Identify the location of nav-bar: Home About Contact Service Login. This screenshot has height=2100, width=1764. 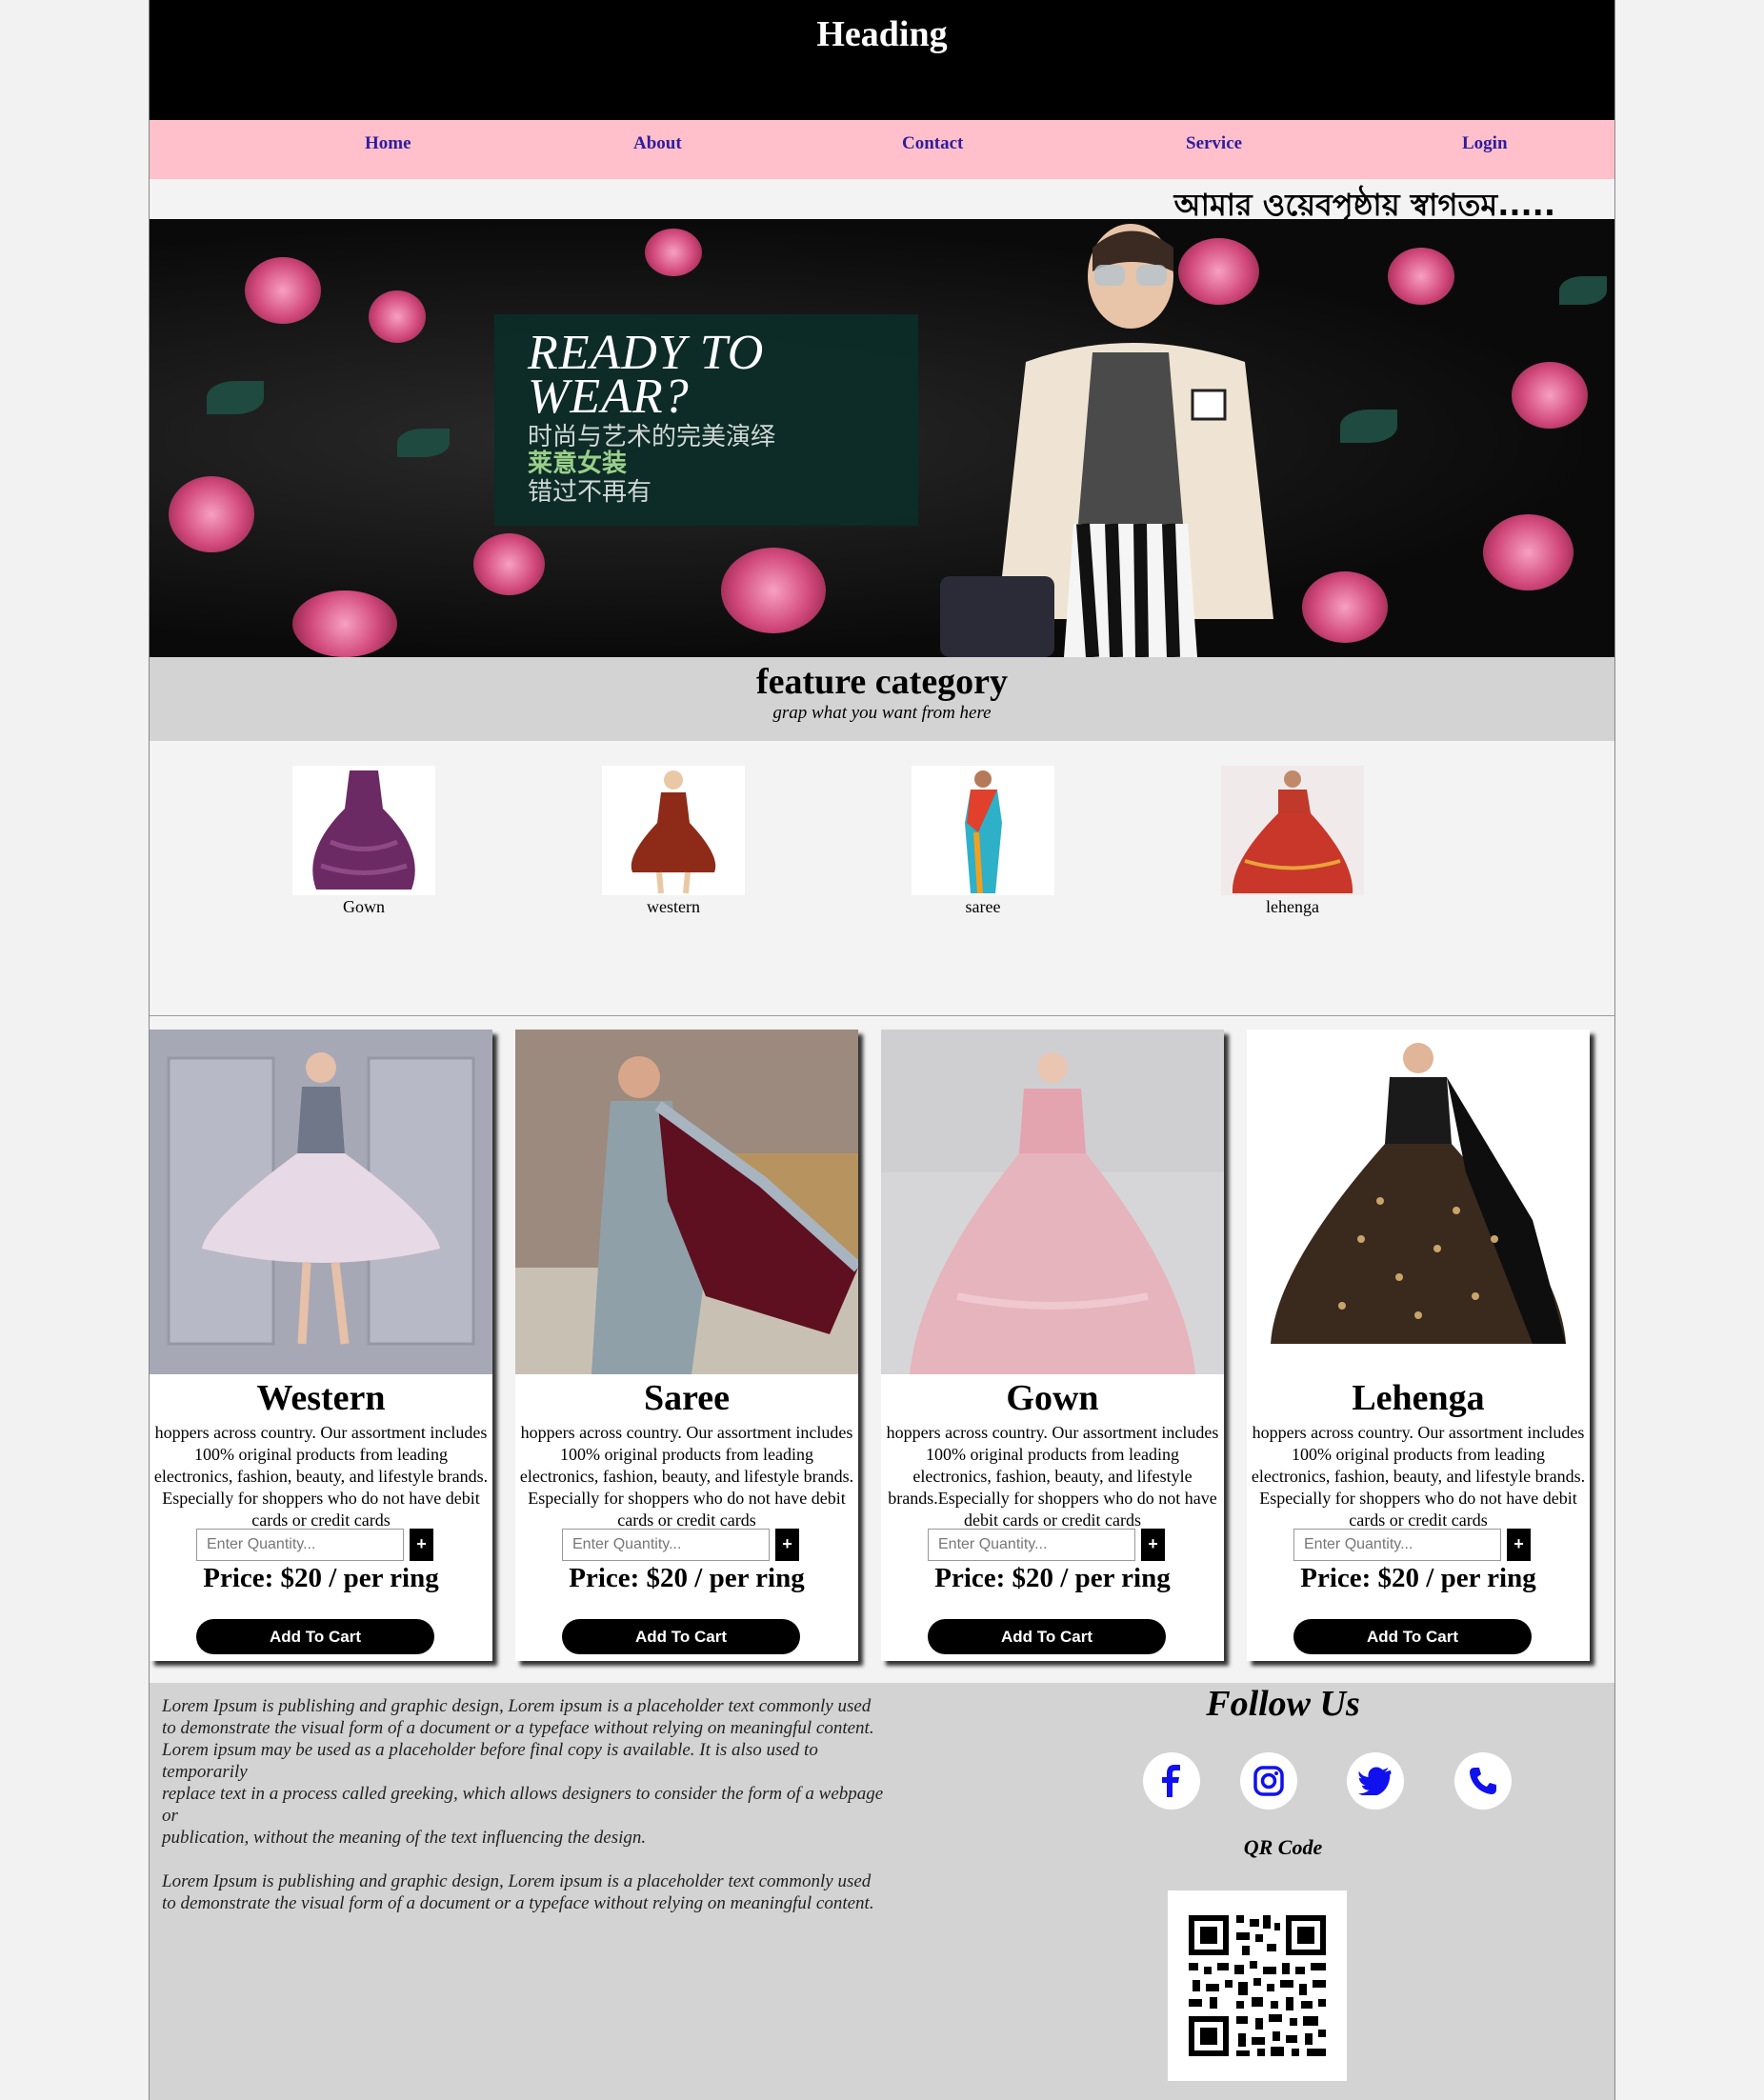
(882, 149).